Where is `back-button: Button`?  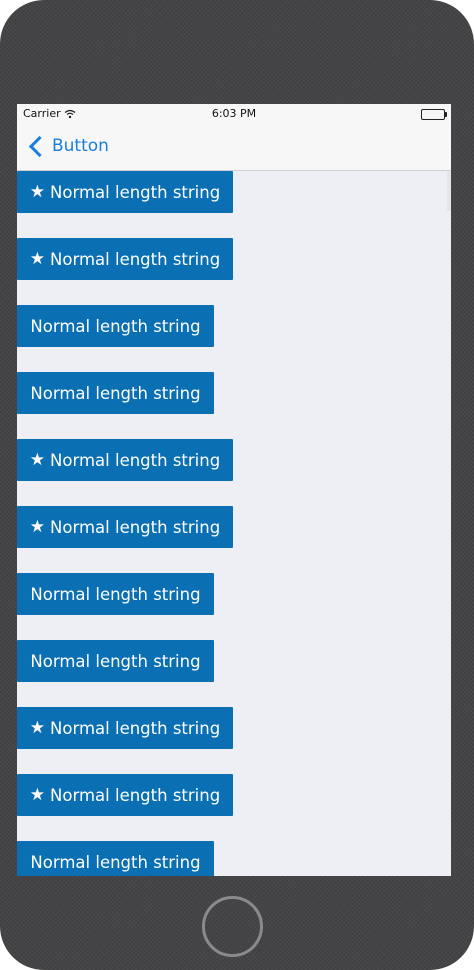 back-button: Button is located at coordinates (68, 146).